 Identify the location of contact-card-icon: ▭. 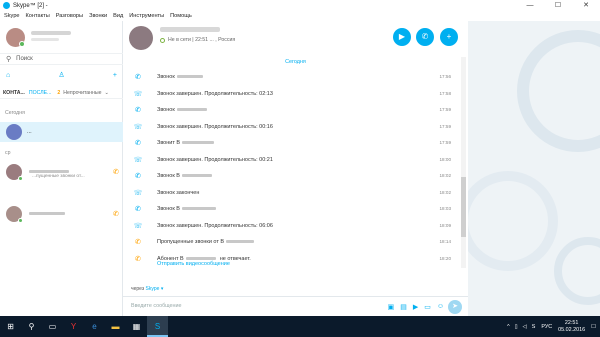
(427, 307).